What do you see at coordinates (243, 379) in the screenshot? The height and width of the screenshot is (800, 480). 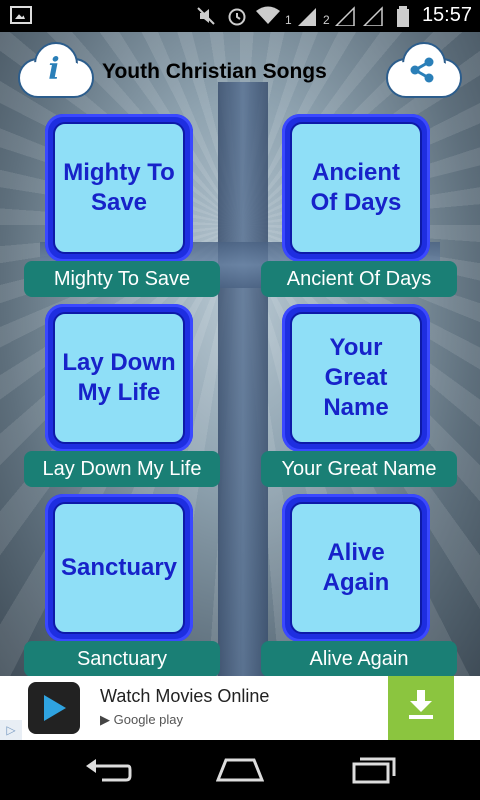 I see `cross-background` at bounding box center [243, 379].